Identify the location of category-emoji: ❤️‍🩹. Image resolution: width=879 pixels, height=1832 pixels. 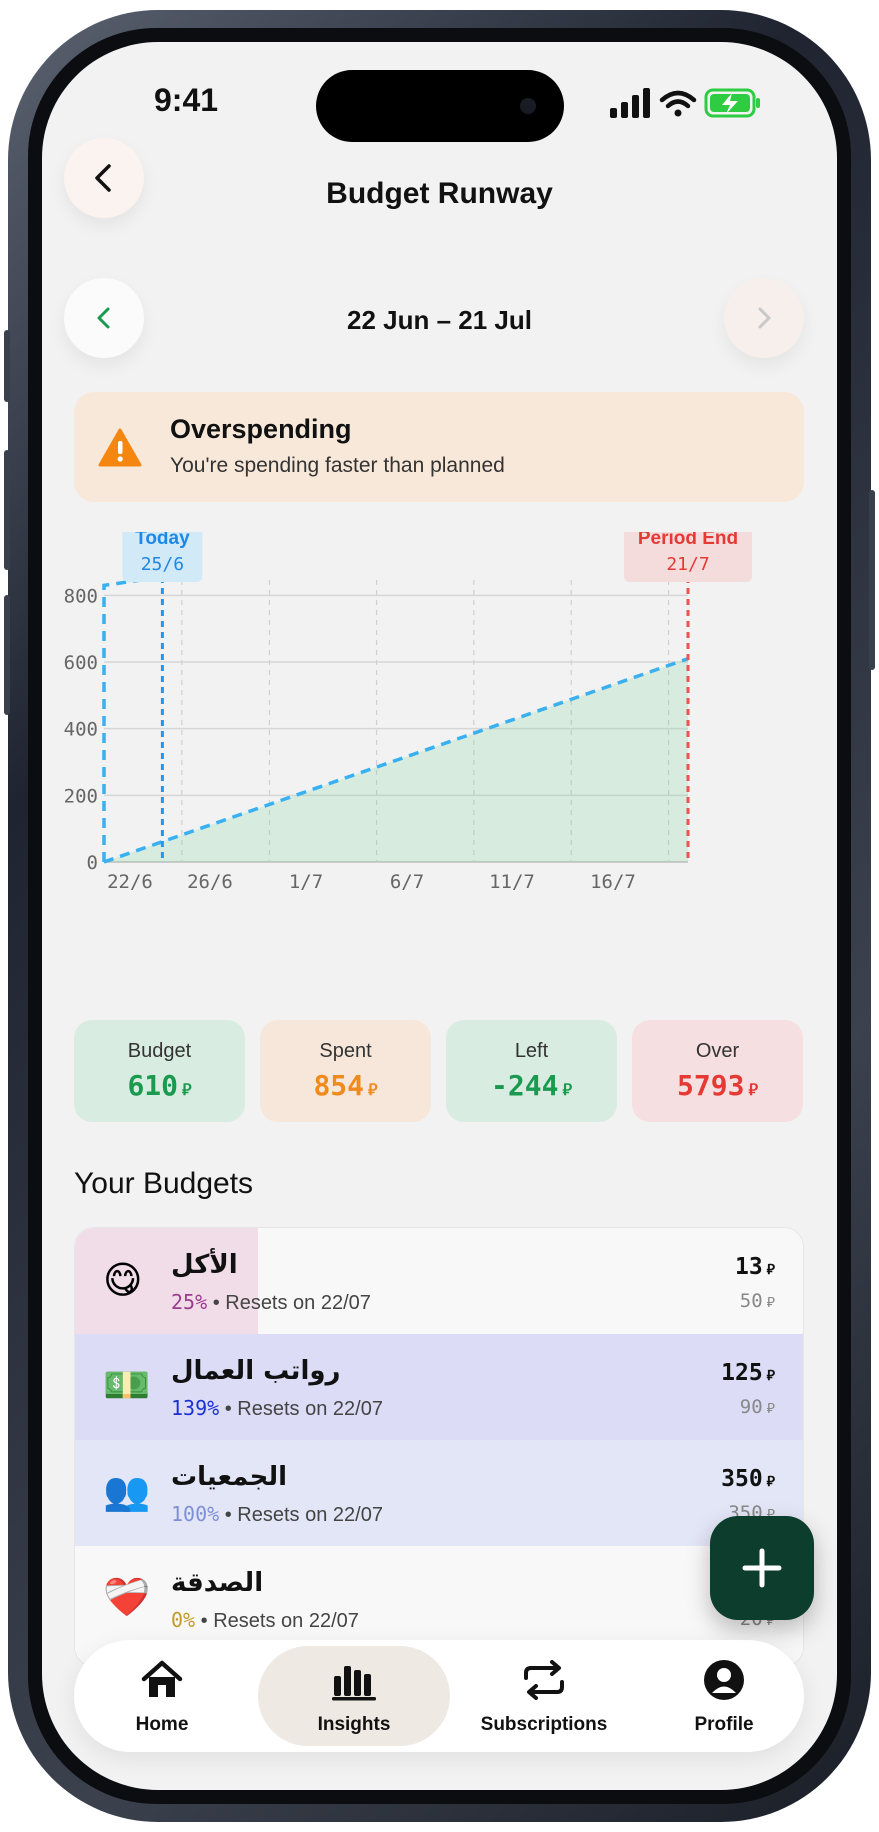
(127, 1598).